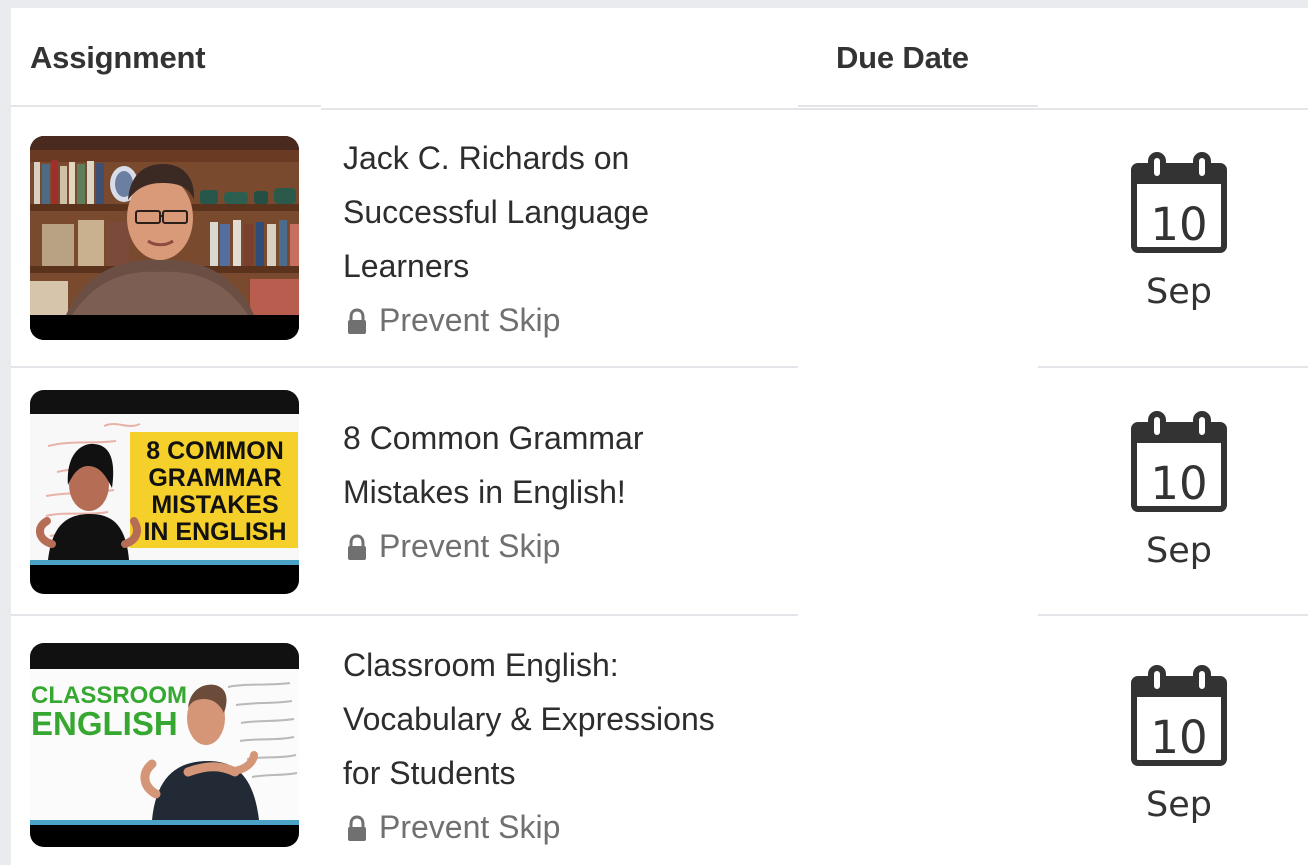  What do you see at coordinates (214, 532) in the screenshot?
I see `thumbnail-text: IN ENGLISH` at bounding box center [214, 532].